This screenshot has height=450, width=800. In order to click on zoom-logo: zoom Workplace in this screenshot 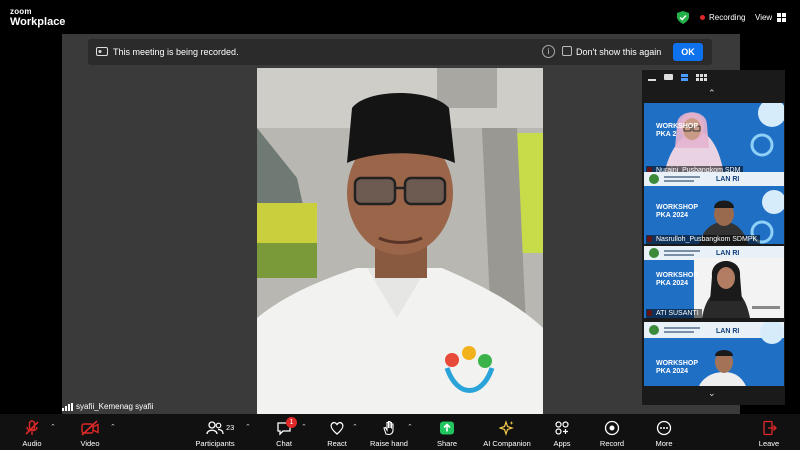, I will do `click(37, 18)`.